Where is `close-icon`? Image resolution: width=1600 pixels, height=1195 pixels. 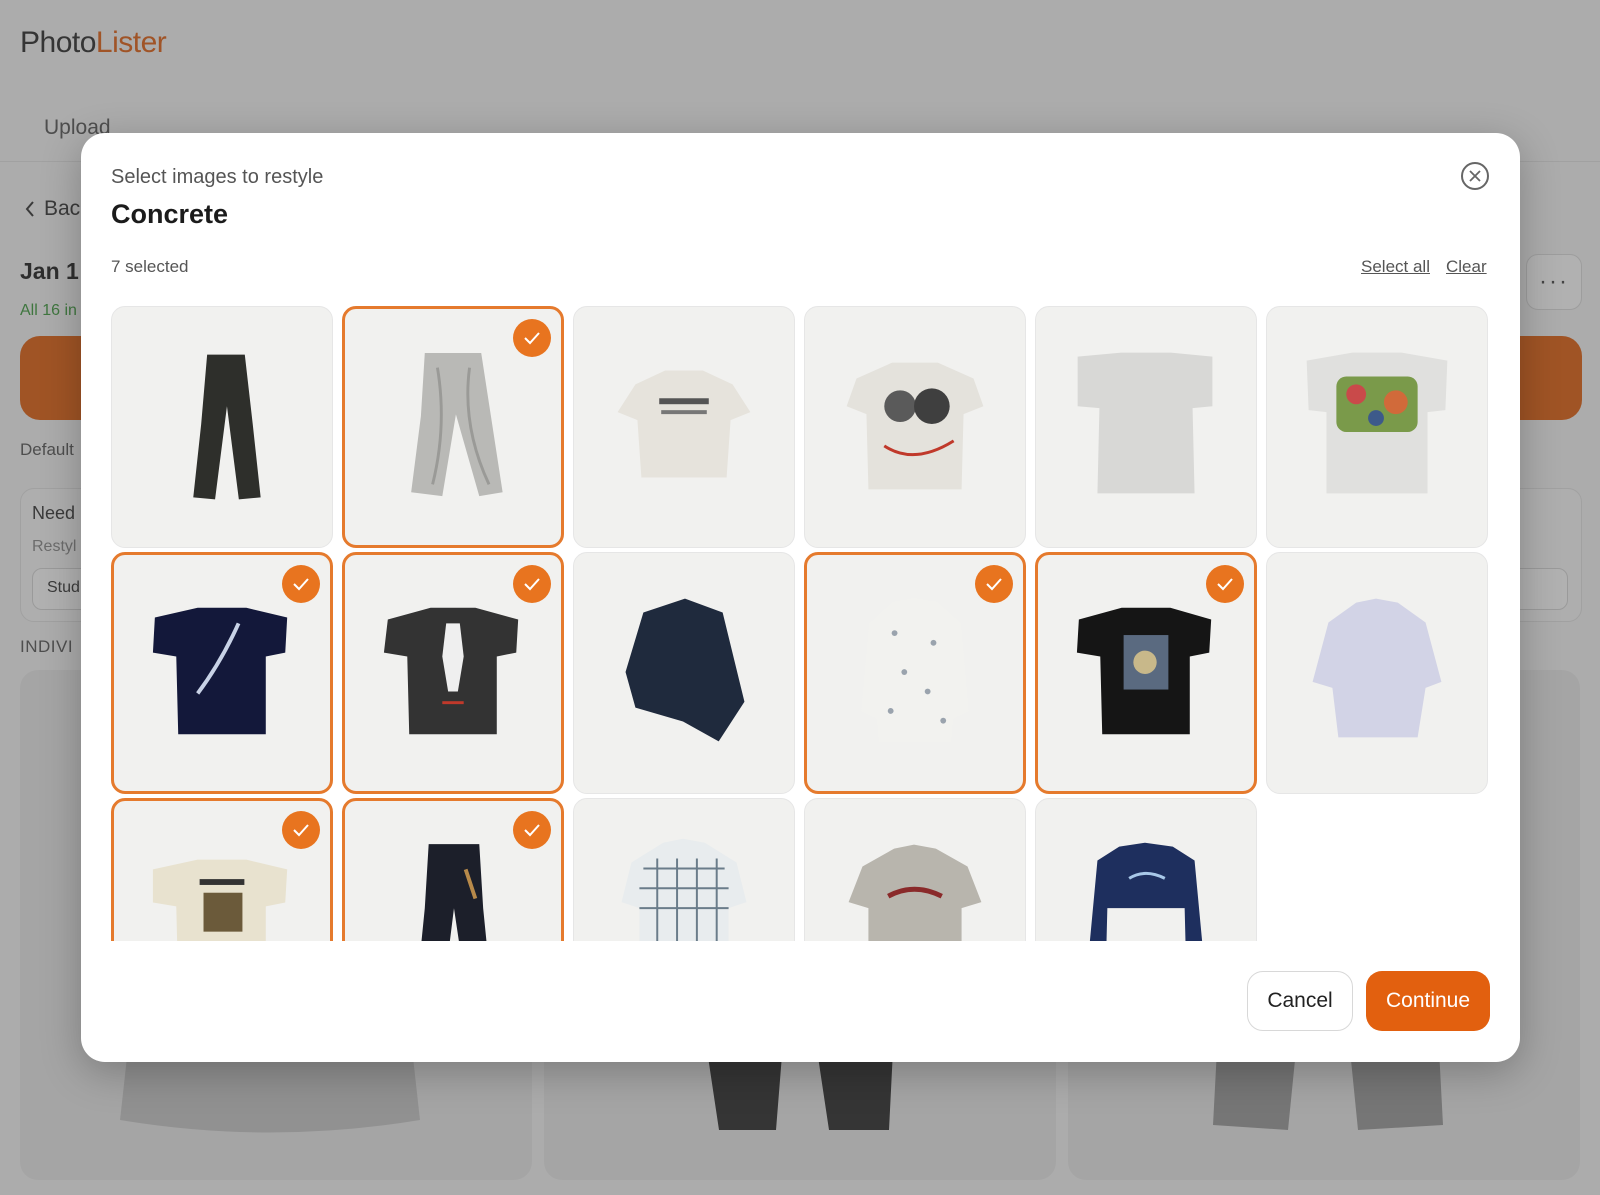
close-icon is located at coordinates (1475, 176).